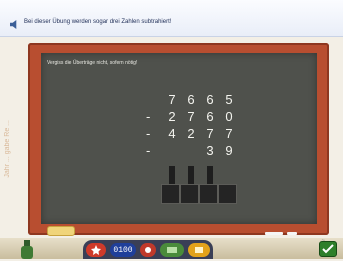 Image resolution: width=343 pixels, height=261 pixels. I want to click on digit-cell: 9, so click(229, 150).